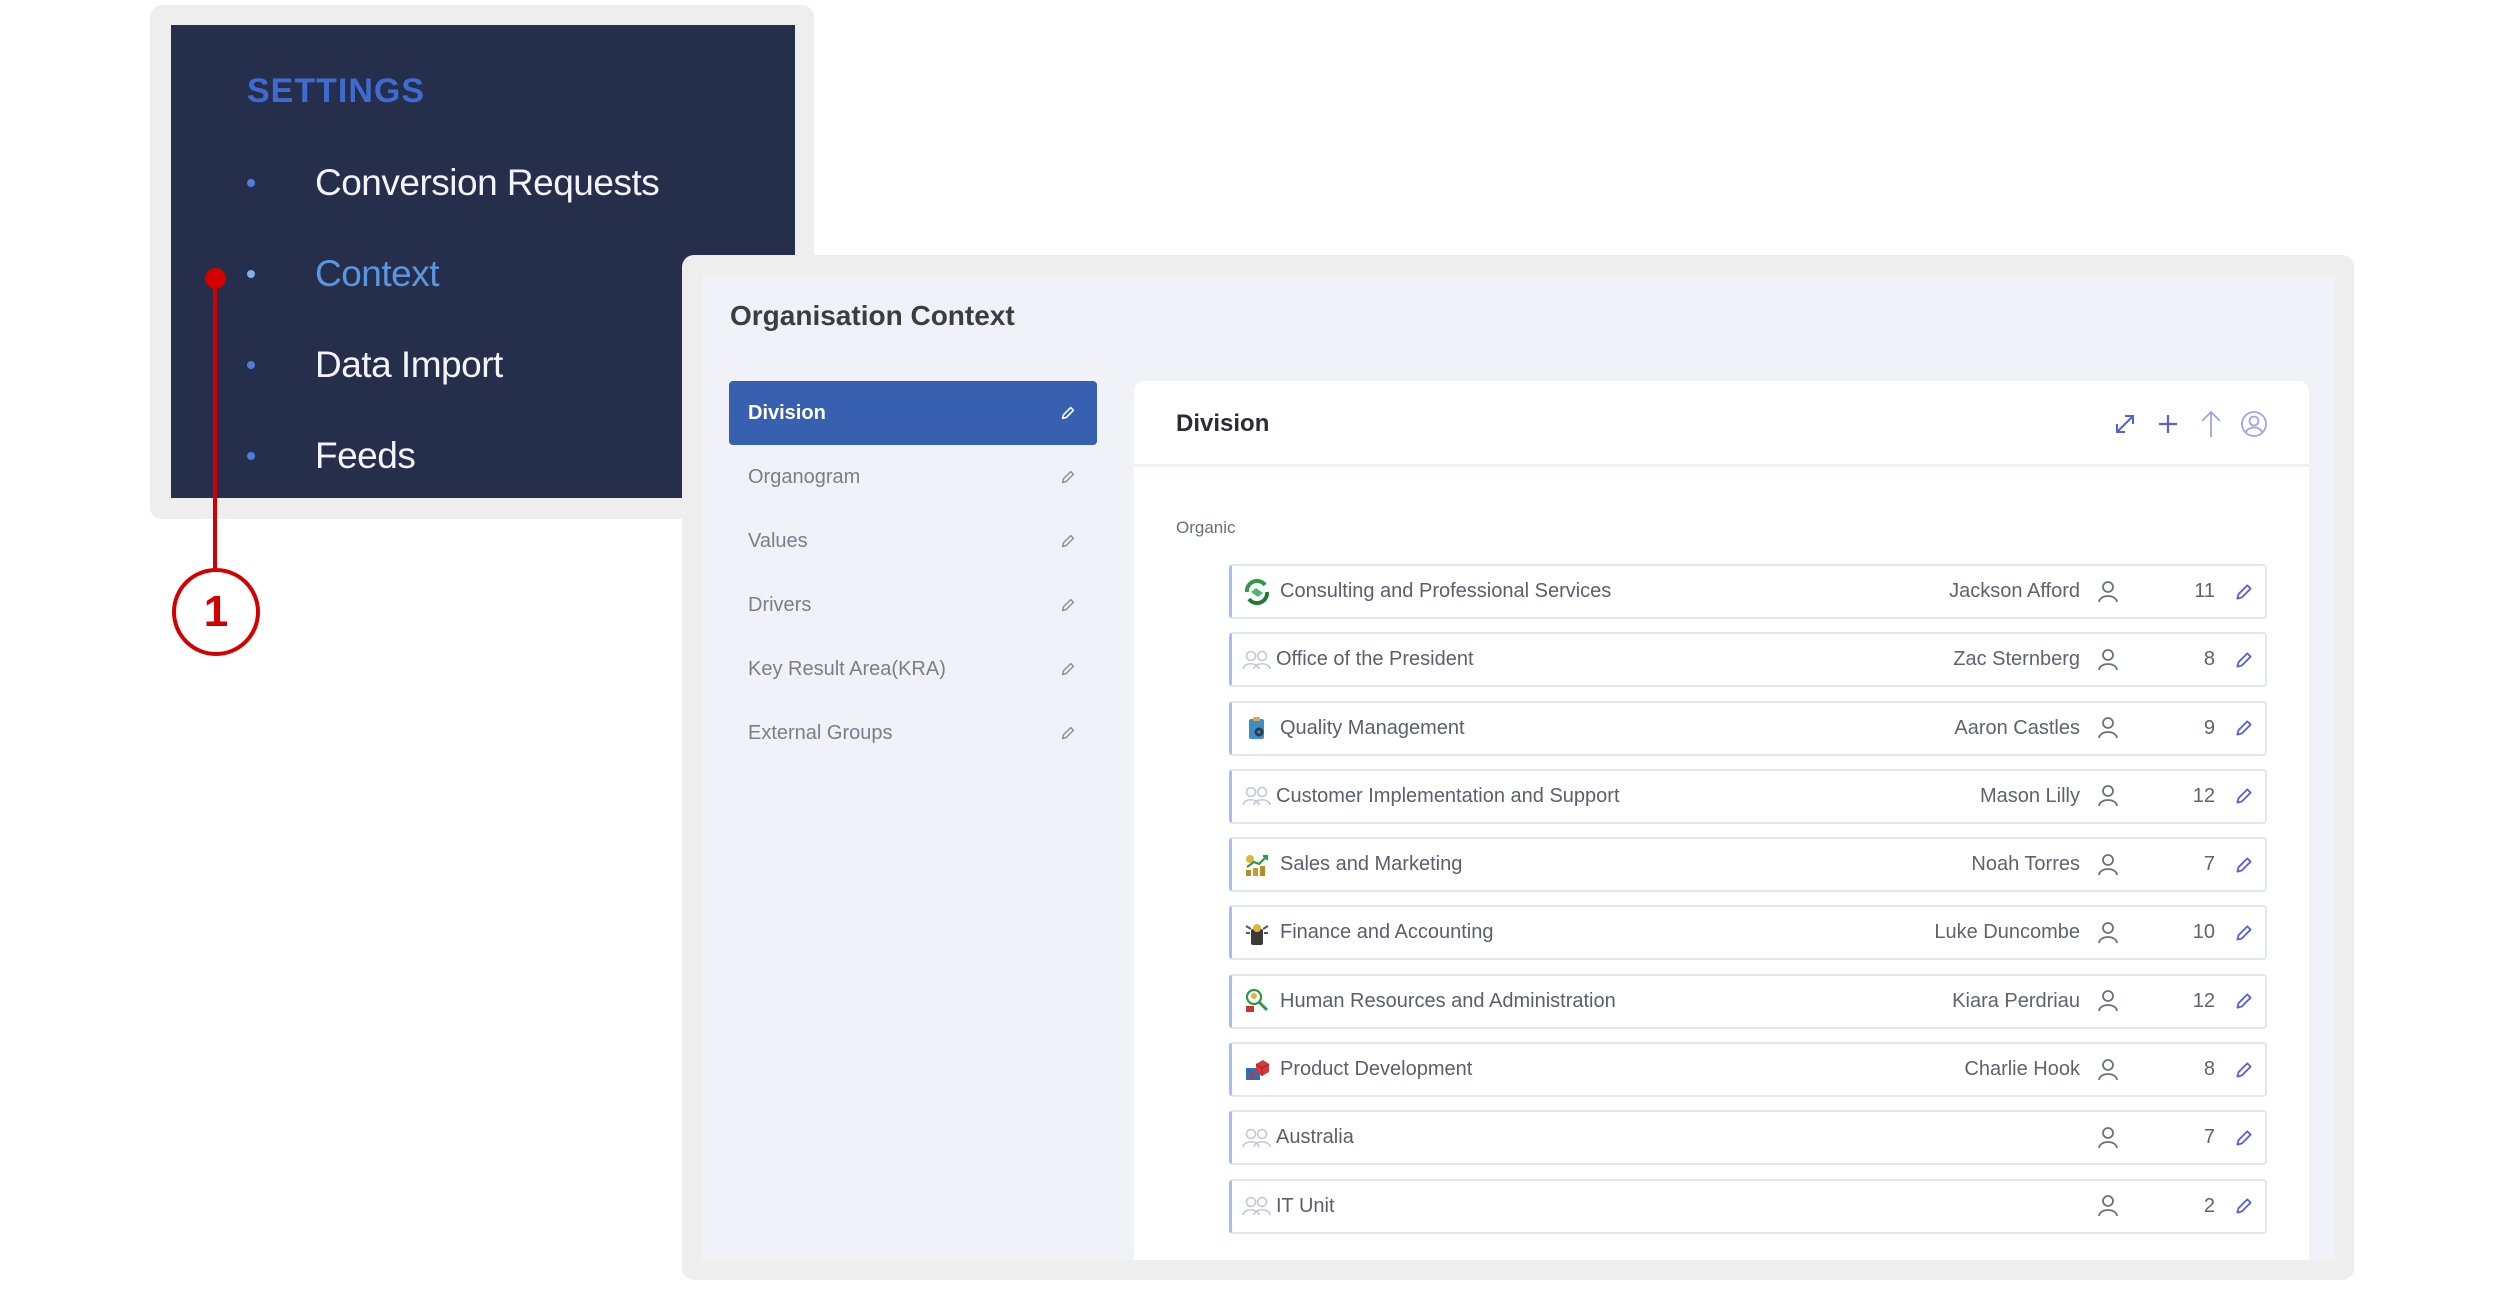 The image size is (2500, 1291). I want to click on sidebar-item-label: Conversion Requests, so click(487, 182).